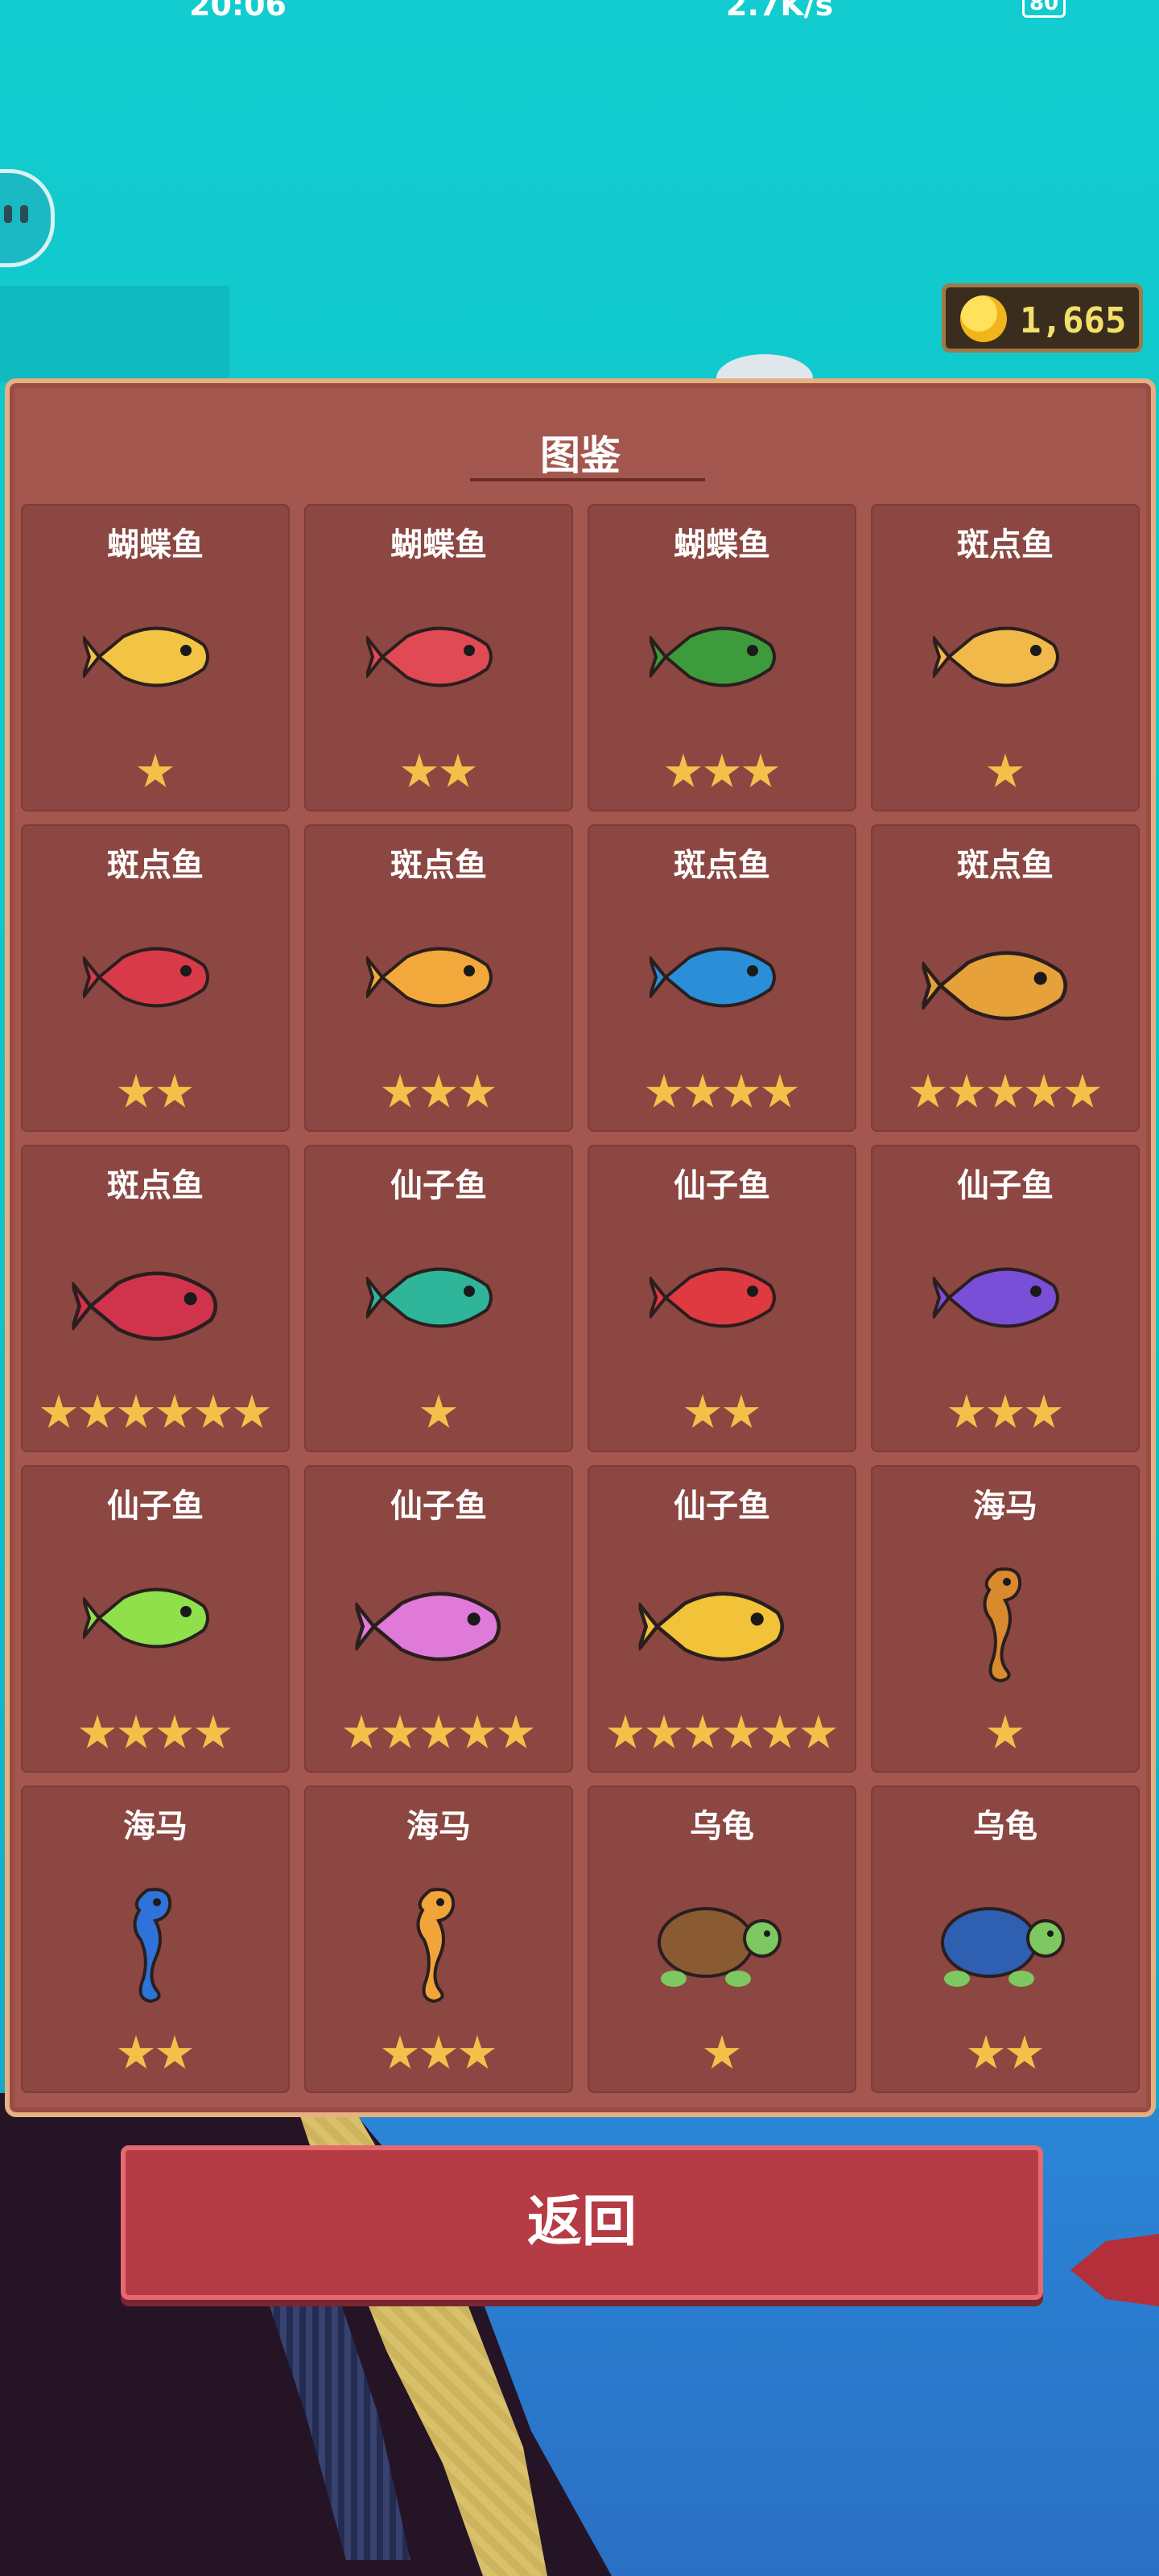  Describe the element at coordinates (155, 1939) in the screenshot. I see `album-card-seahorse-blue: 海马` at that location.